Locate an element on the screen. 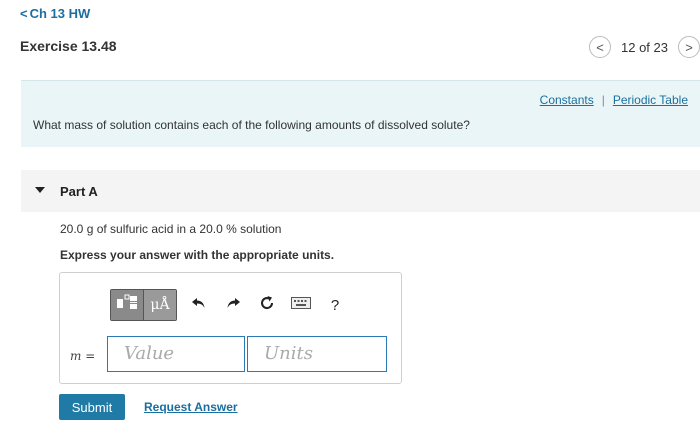 The height and width of the screenshot is (422, 700). redo-button is located at coordinates (233, 305).